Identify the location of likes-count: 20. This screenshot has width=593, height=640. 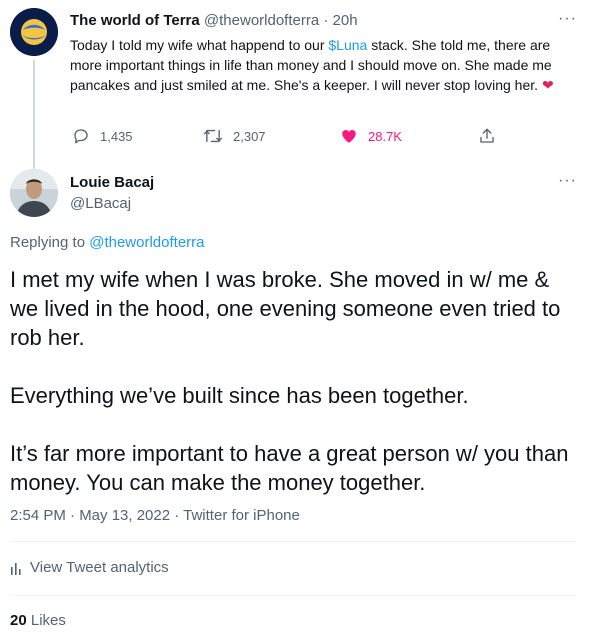
(18, 620).